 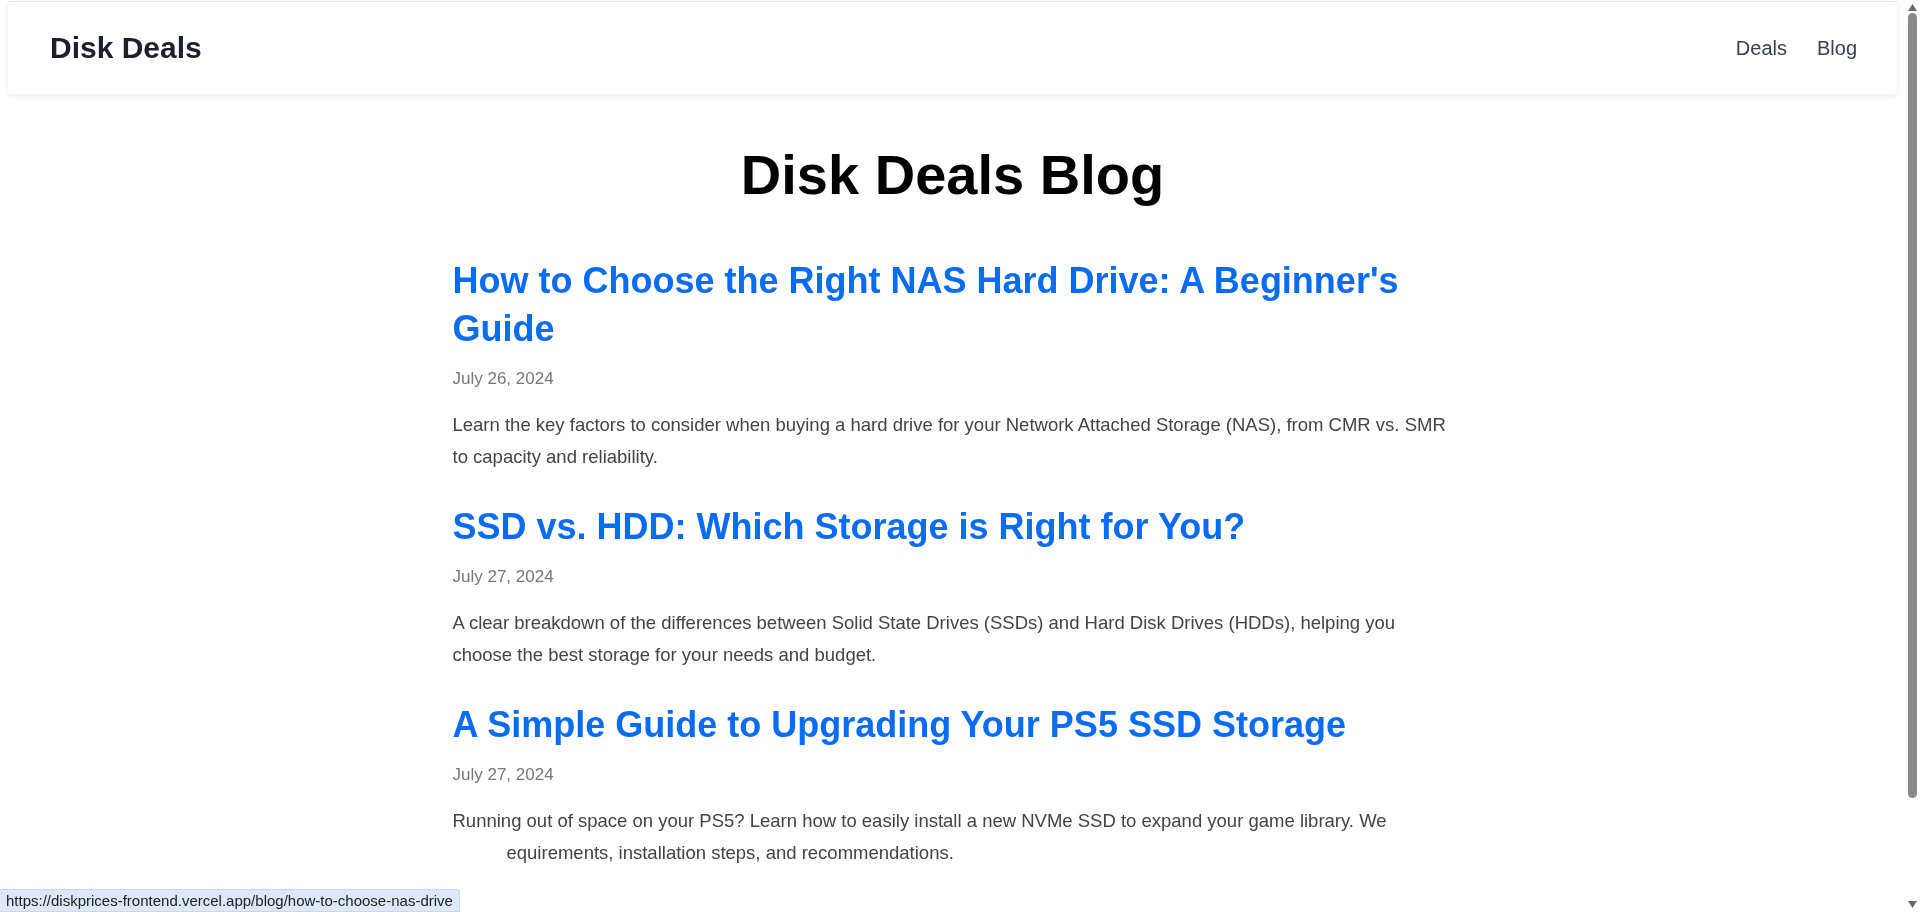 What do you see at coordinates (952, 305) in the screenshot?
I see `post-title-link: How to Choose the Right NAS Hard Drive: A Beginner's Guide` at bounding box center [952, 305].